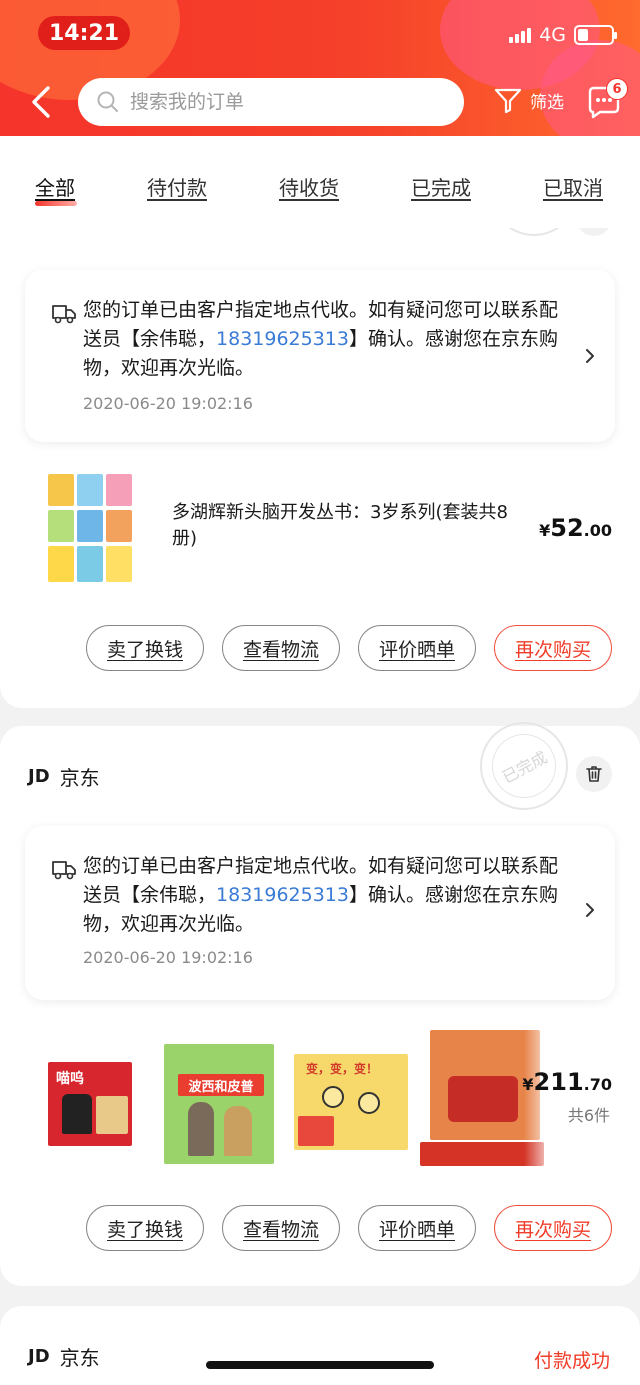 The image size is (640, 1385). I want to click on back-arrow-icon, so click(43, 102).